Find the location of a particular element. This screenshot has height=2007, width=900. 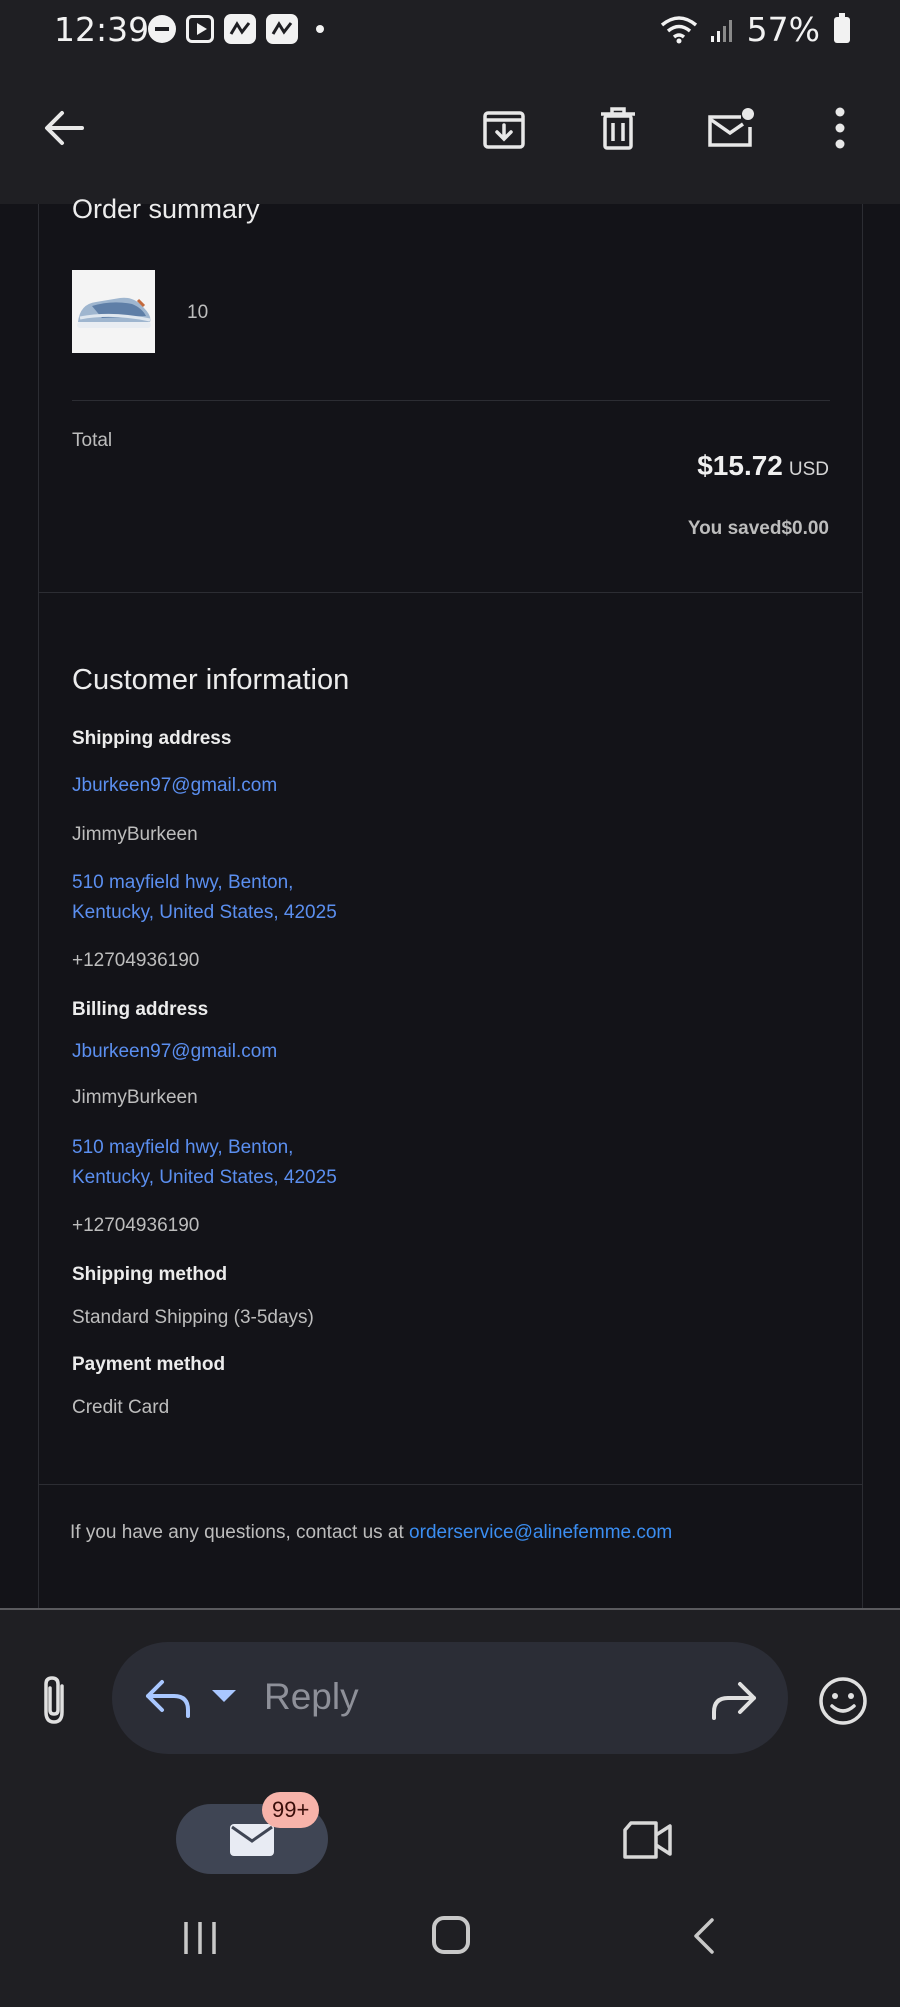

signal-icon is located at coordinates (721, 30).